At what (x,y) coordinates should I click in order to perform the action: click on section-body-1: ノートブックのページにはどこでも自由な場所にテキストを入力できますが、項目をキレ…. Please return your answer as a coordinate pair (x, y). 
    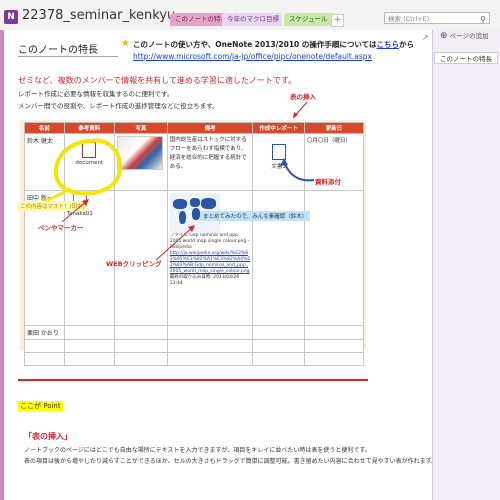
    Looking at the image, I should click on (197, 450).